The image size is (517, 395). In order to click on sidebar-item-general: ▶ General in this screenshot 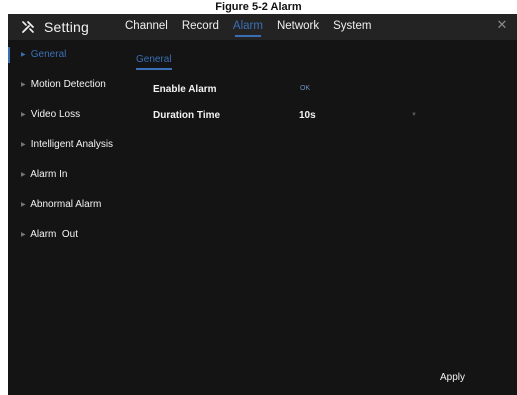, I will do `click(68, 55)`.